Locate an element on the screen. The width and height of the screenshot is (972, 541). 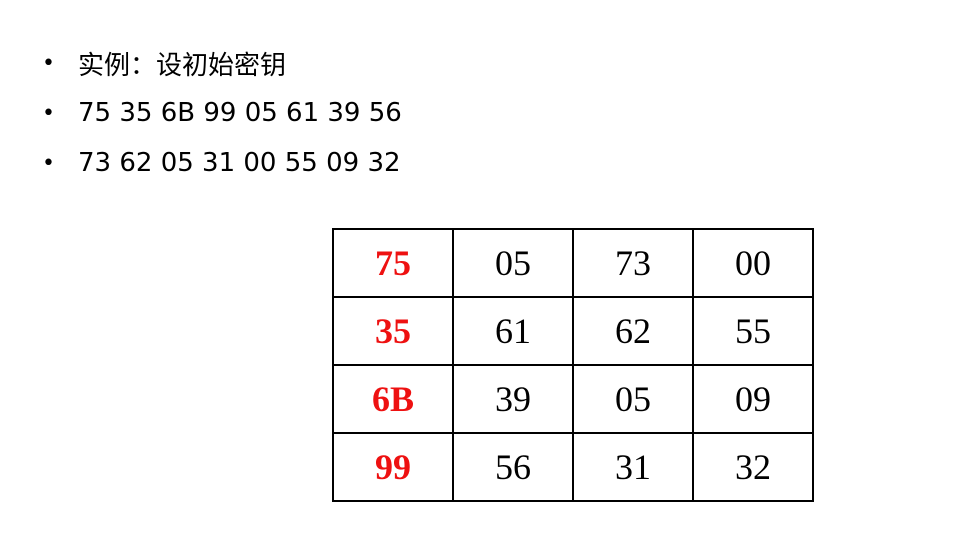
bullet-item: • 实例：设初始密钥 is located at coordinates (221, 63).